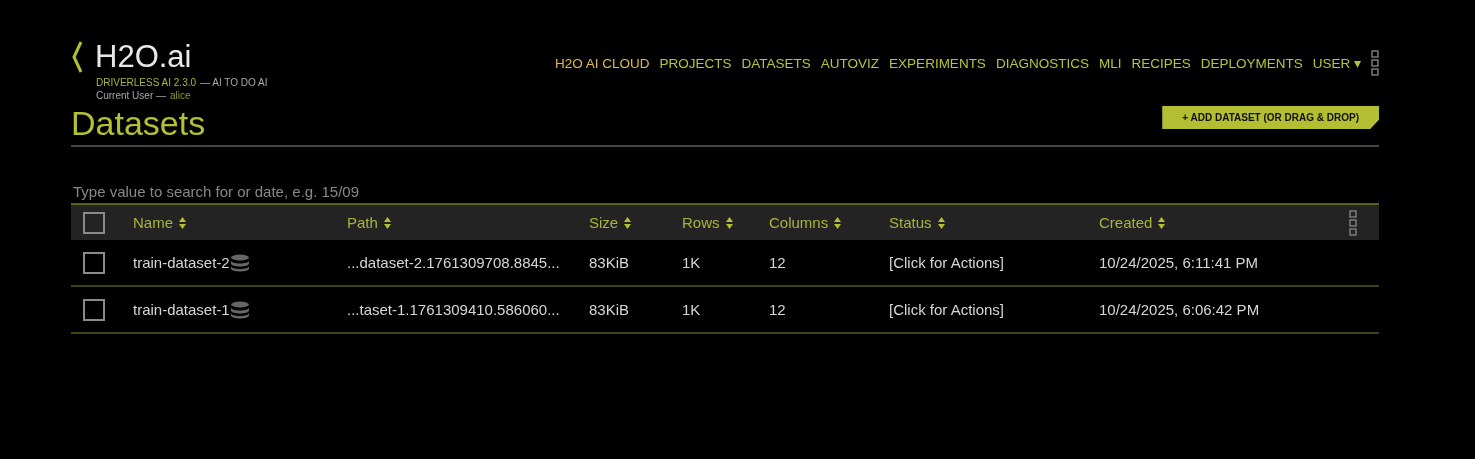 This screenshot has height=459, width=1475. I want to click on table-cell: train-dataset-2, so click(181, 262).